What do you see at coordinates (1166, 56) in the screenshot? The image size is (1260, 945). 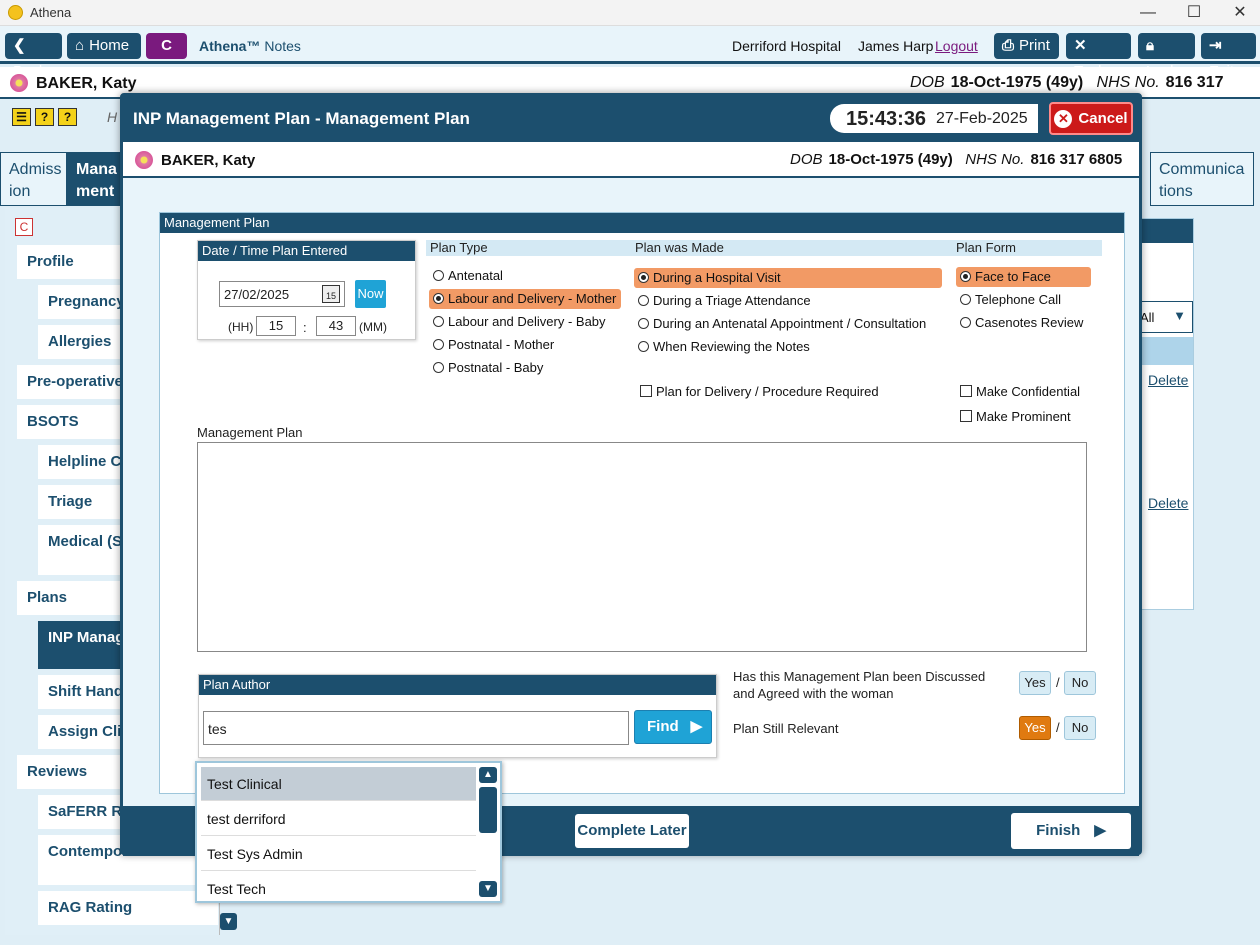 I see `lock-button: 🔒︎Lock` at bounding box center [1166, 56].